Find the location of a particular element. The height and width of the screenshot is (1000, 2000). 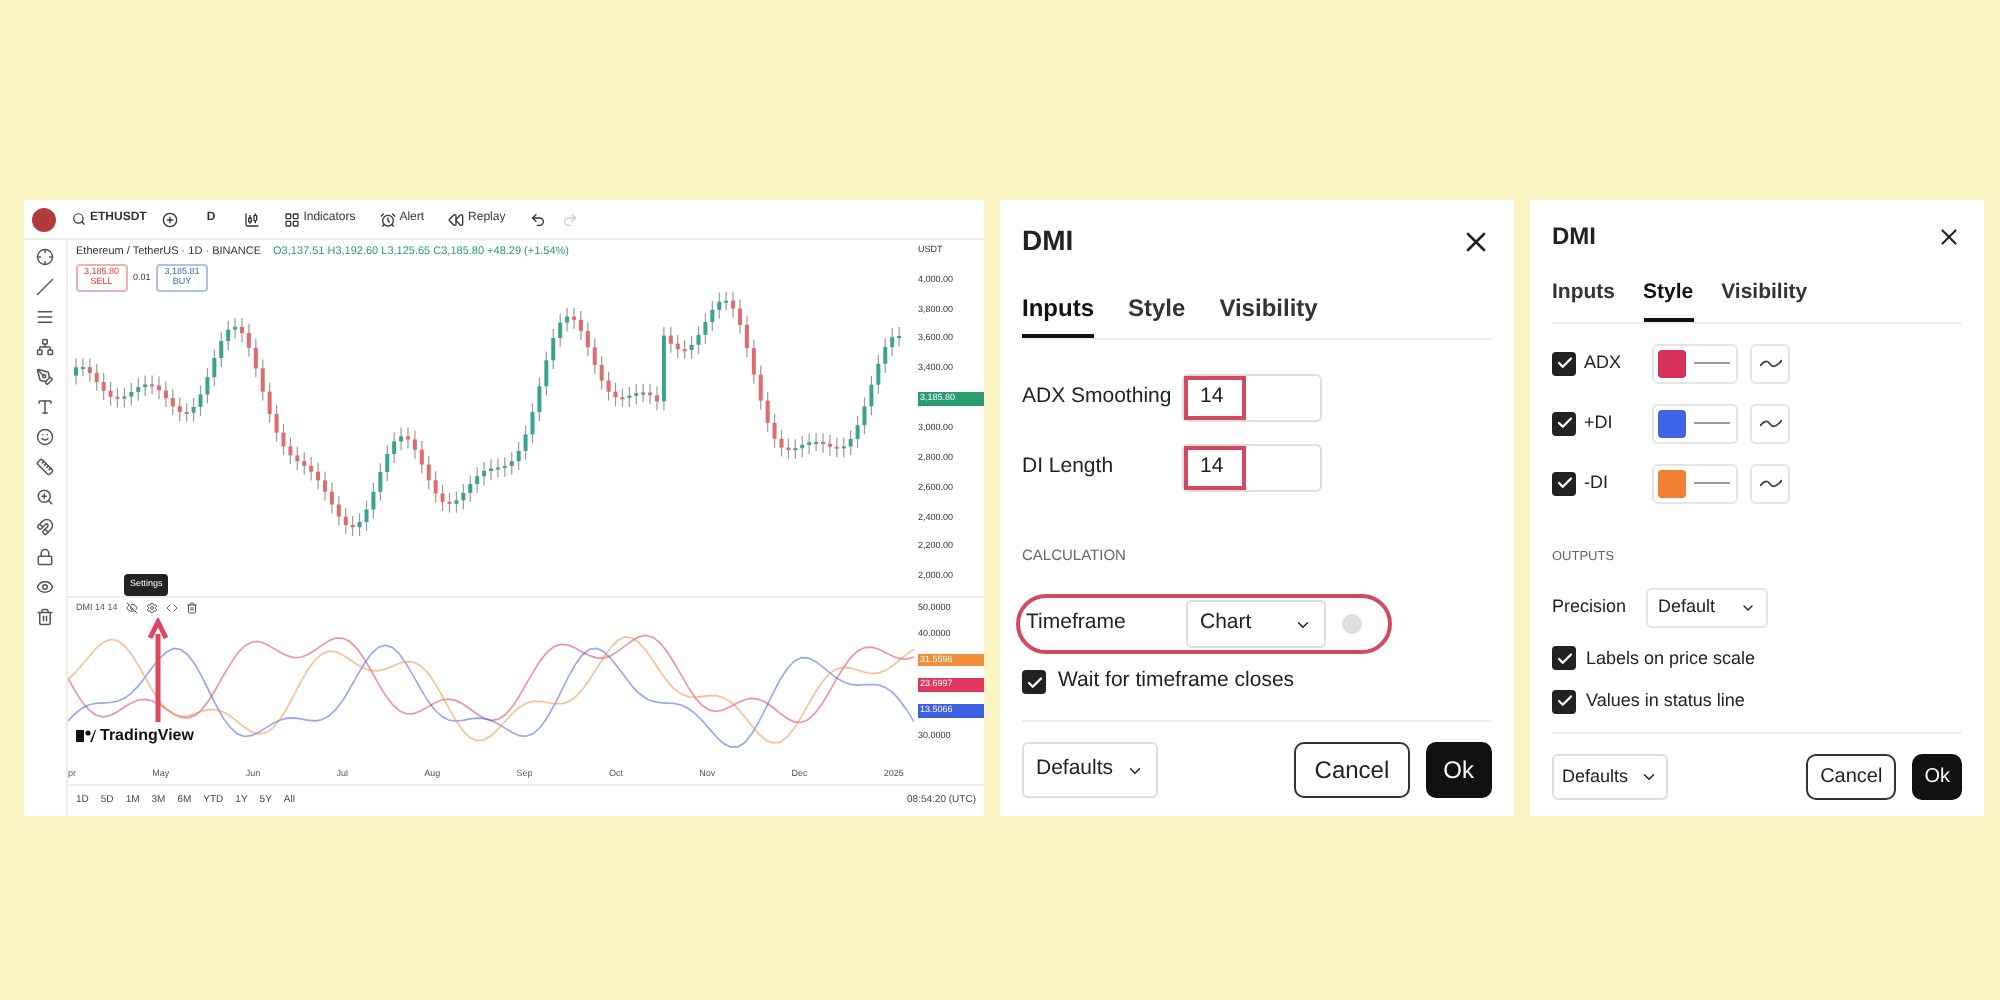

plot-label: -DI is located at coordinates (1597, 483).